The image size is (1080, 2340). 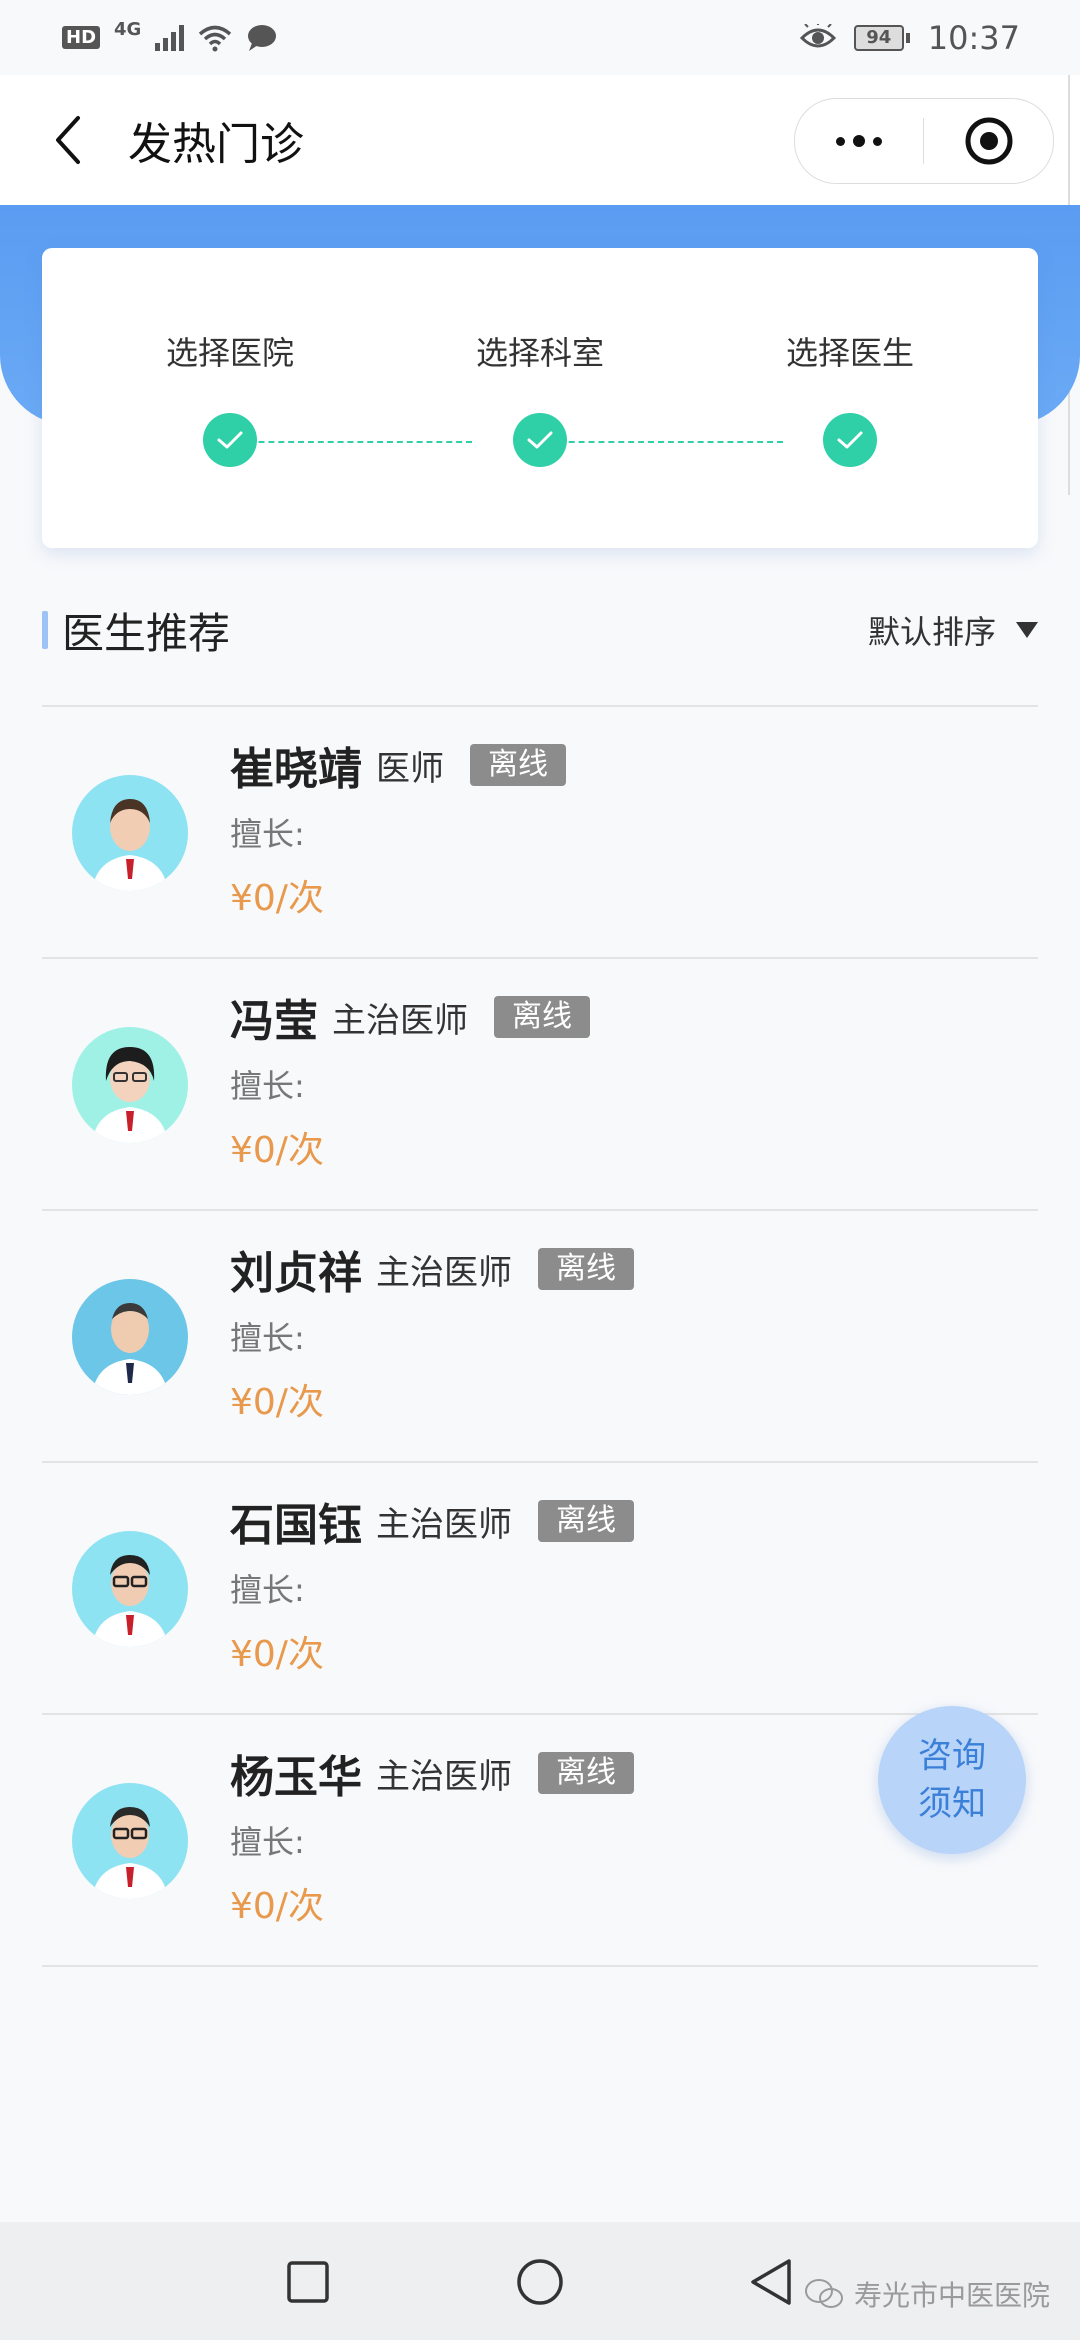 What do you see at coordinates (410, 768) in the screenshot?
I see `doctor-title: 医师` at bounding box center [410, 768].